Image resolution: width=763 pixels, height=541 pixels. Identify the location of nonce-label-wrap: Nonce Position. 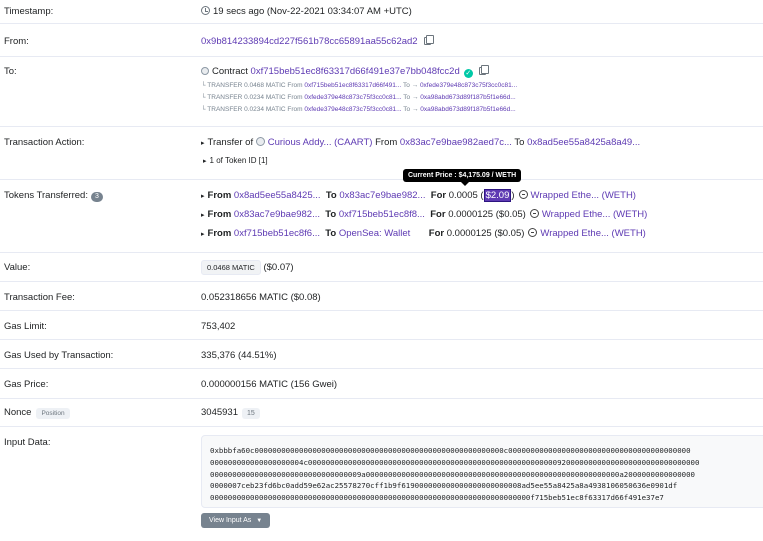
(37, 413).